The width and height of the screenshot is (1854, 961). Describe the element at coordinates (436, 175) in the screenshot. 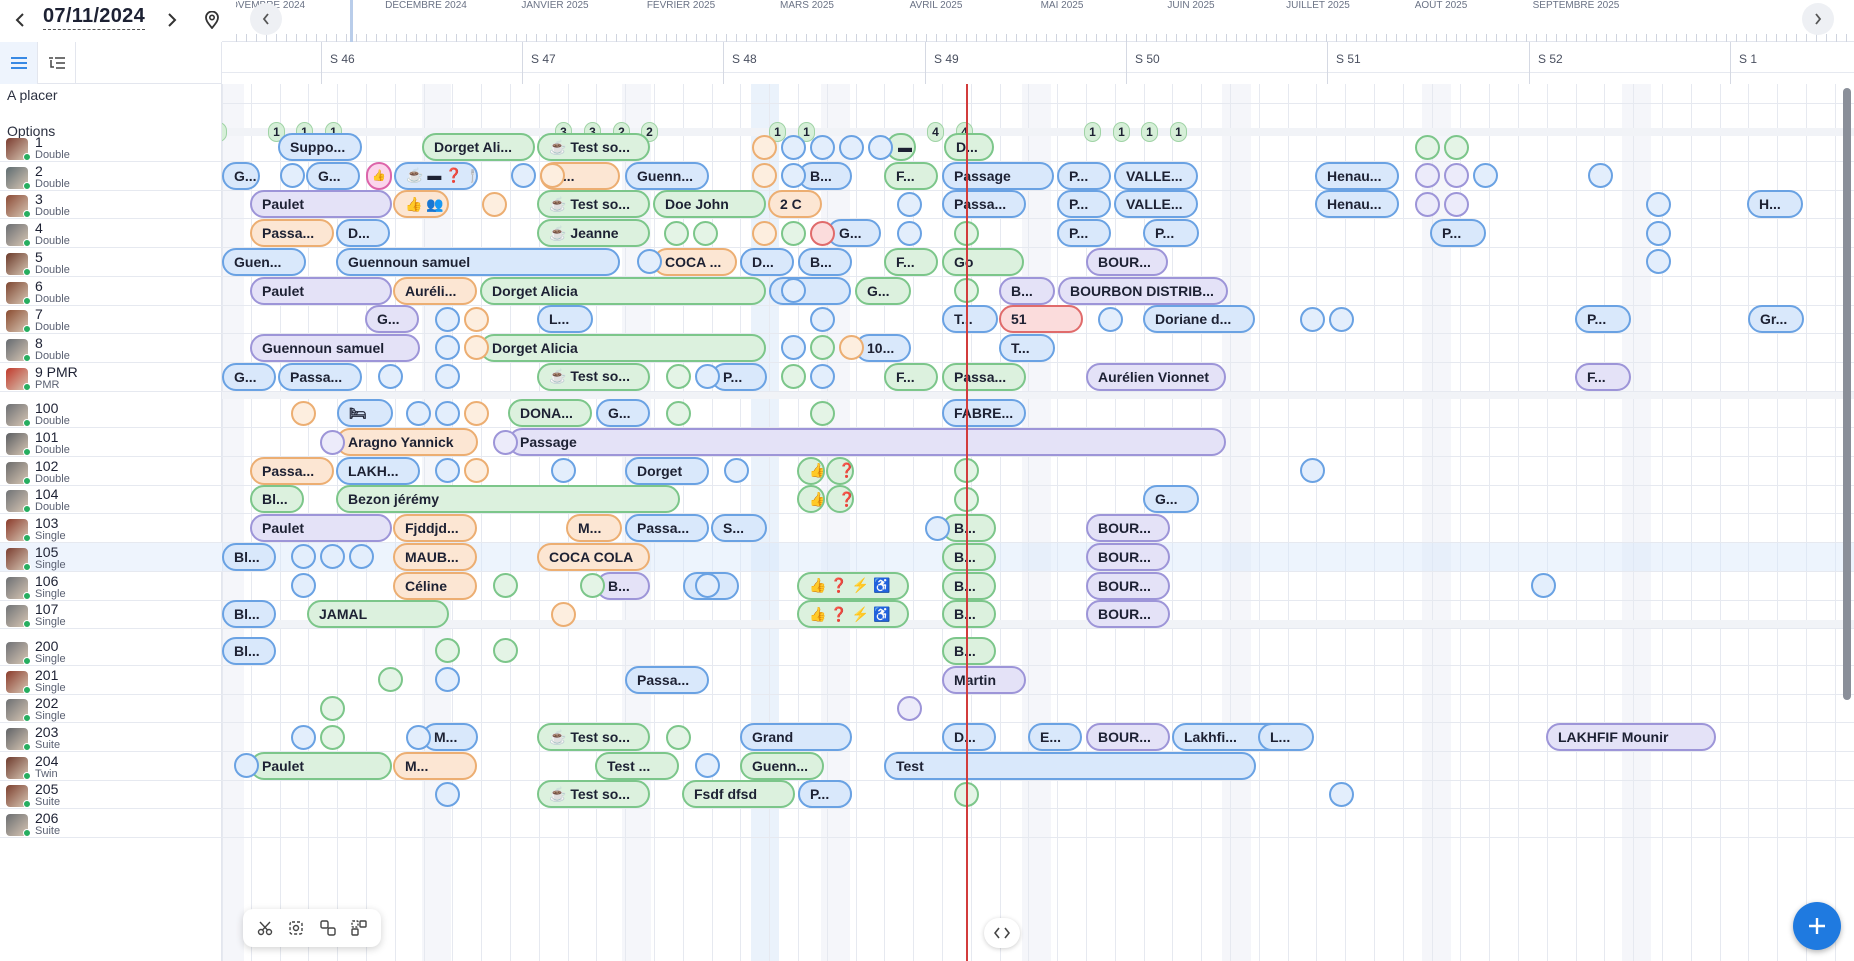

I see `booking-bar: ☕ ▬ ❓ 🍴` at that location.